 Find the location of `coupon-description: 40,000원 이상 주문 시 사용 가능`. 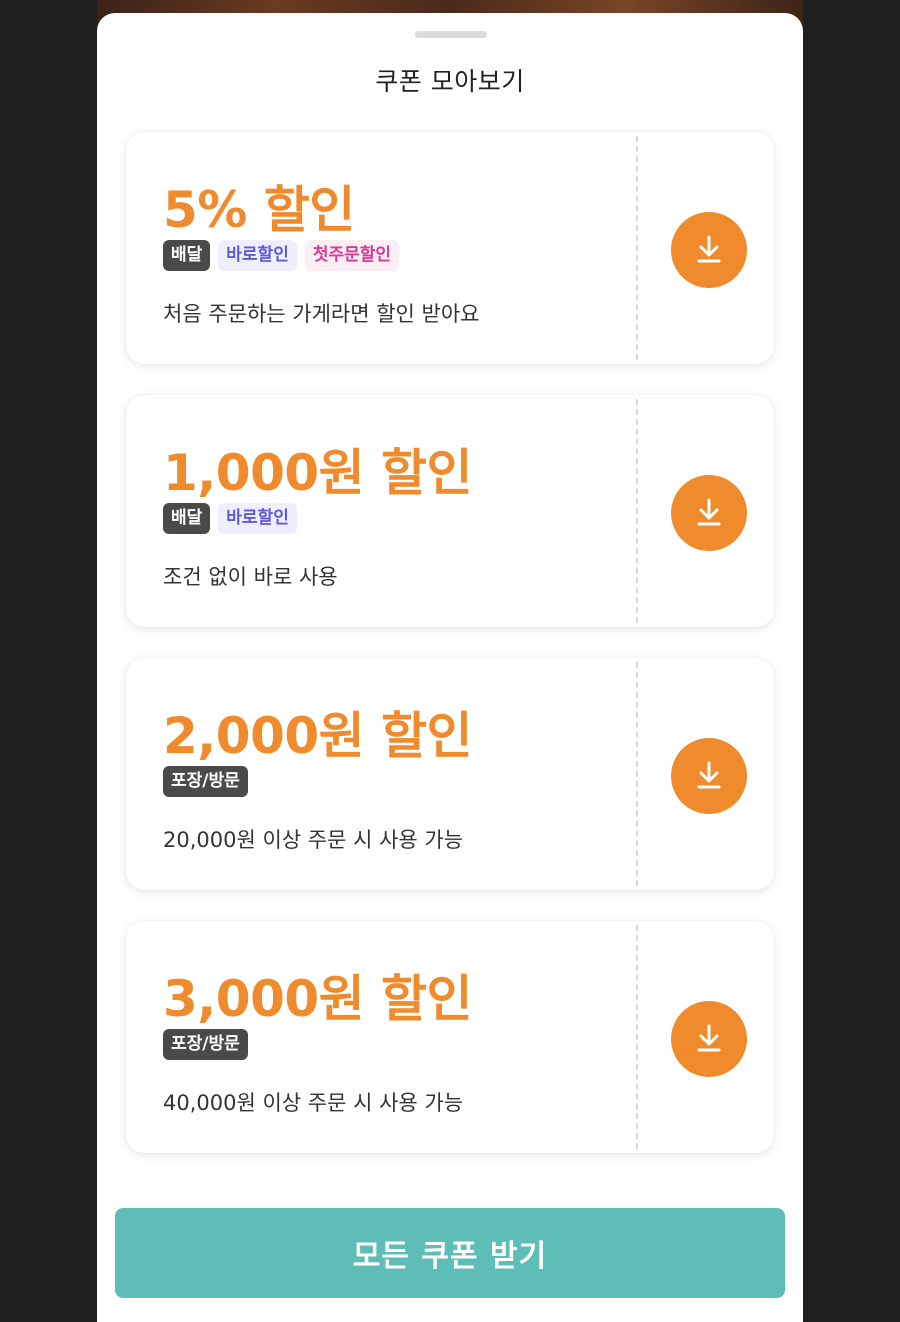

coupon-description: 40,000원 이상 주문 시 사용 가능 is located at coordinates (313, 1103).